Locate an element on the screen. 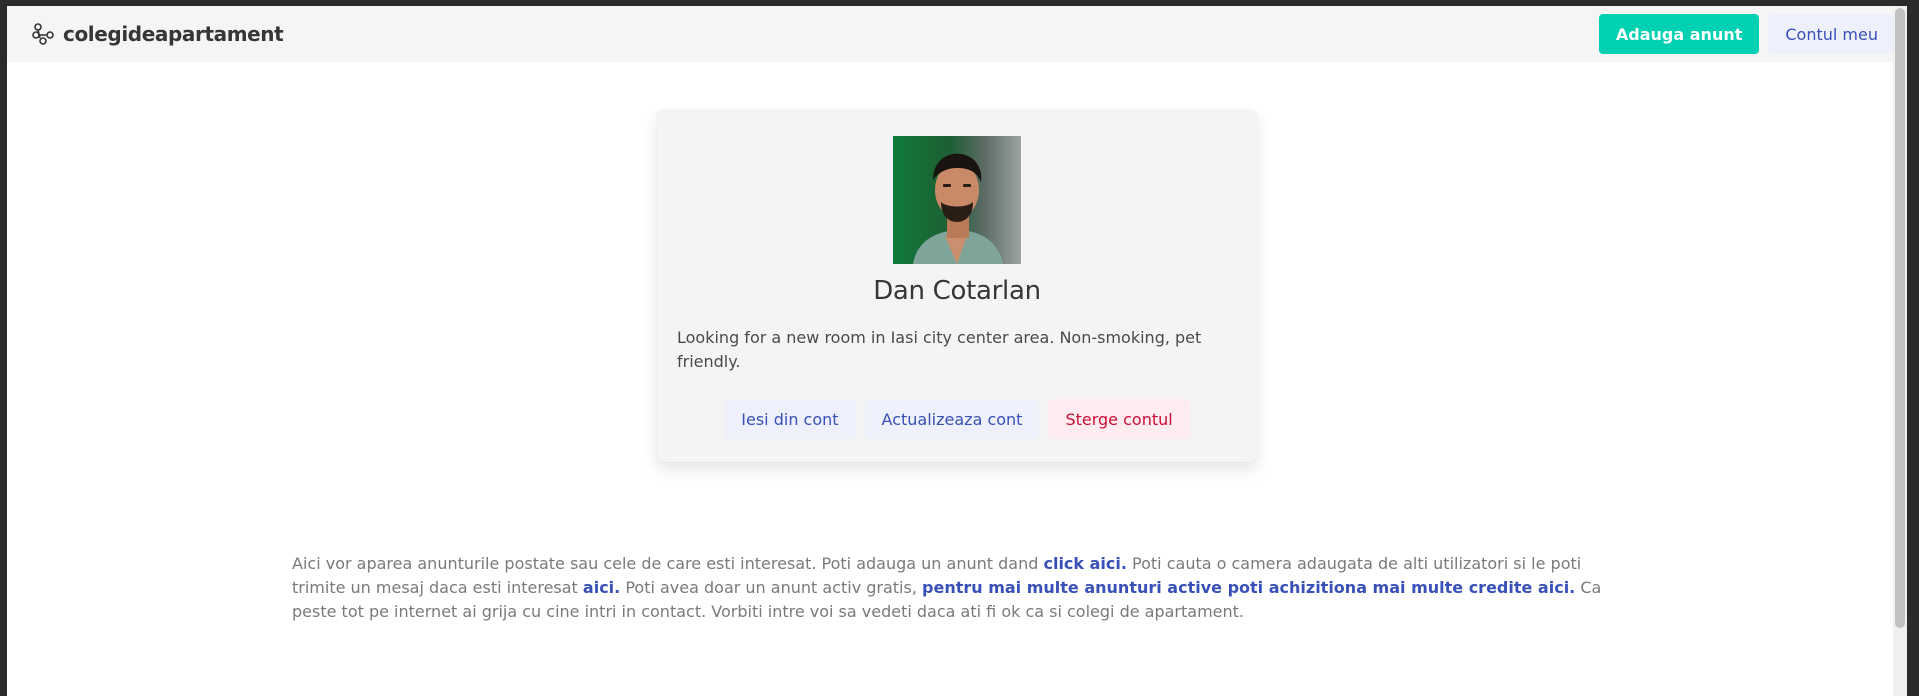 Image resolution: width=1919 pixels, height=696 pixels. scrollbar-thumb is located at coordinates (1900, 318).